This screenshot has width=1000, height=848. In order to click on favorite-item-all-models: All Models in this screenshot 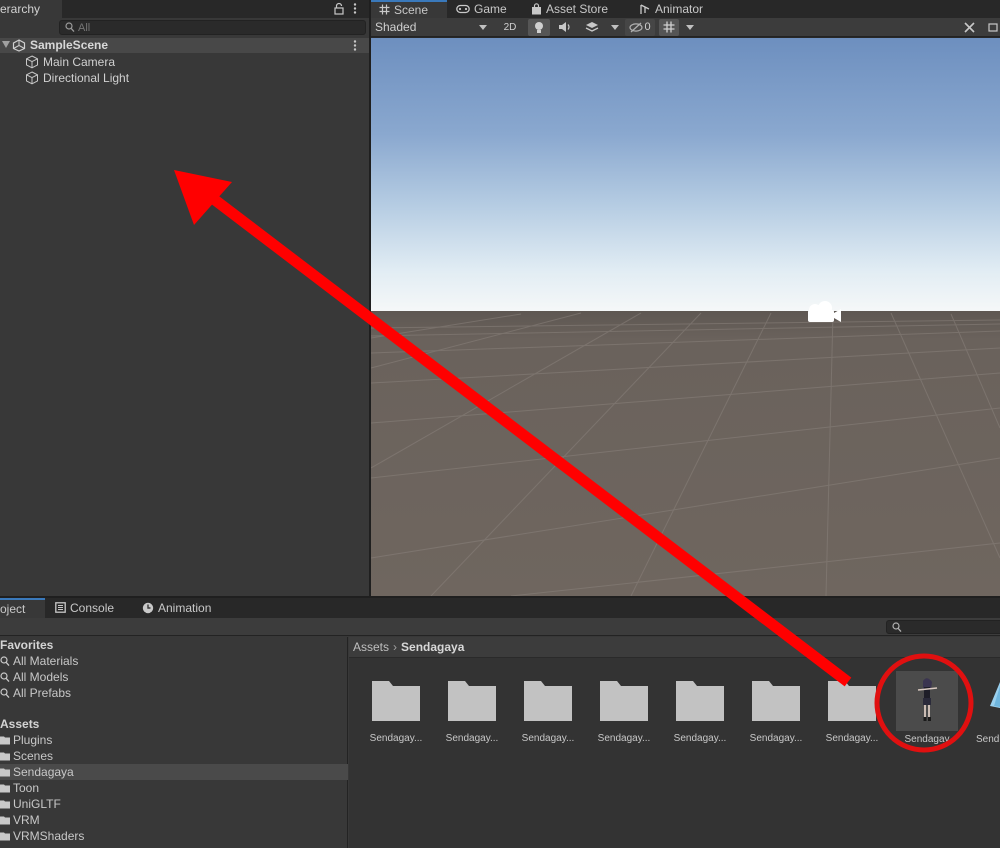, I will do `click(174, 677)`.